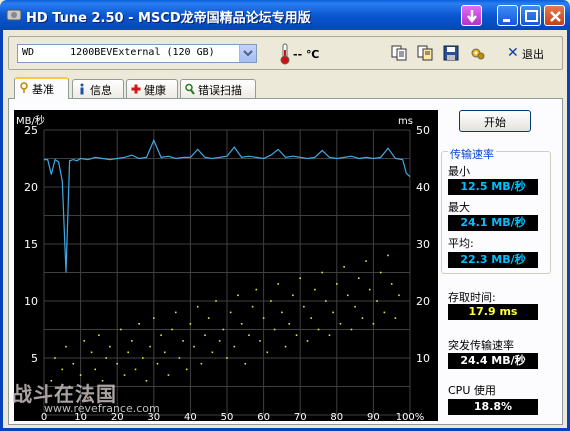 The width and height of the screenshot is (570, 431). I want to click on chevron-down-icon, so click(247, 53).